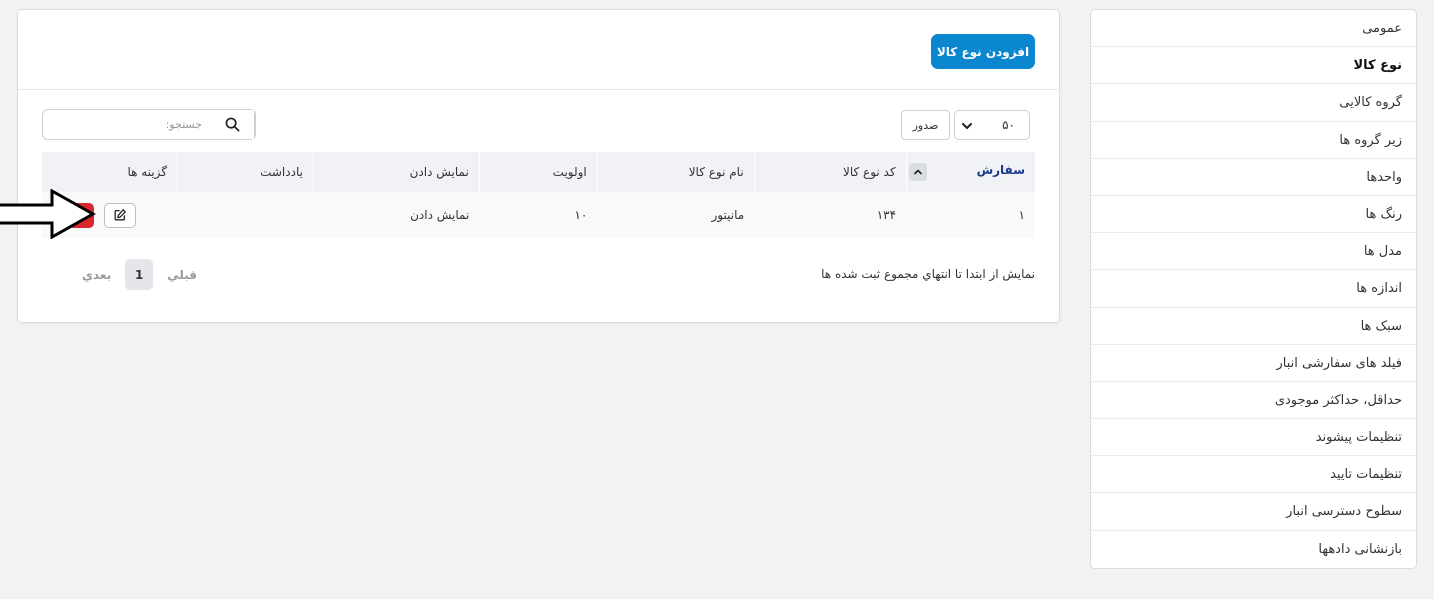 The image size is (1434, 599). Describe the element at coordinates (967, 126) in the screenshot. I see `chevron-down-icon` at that location.